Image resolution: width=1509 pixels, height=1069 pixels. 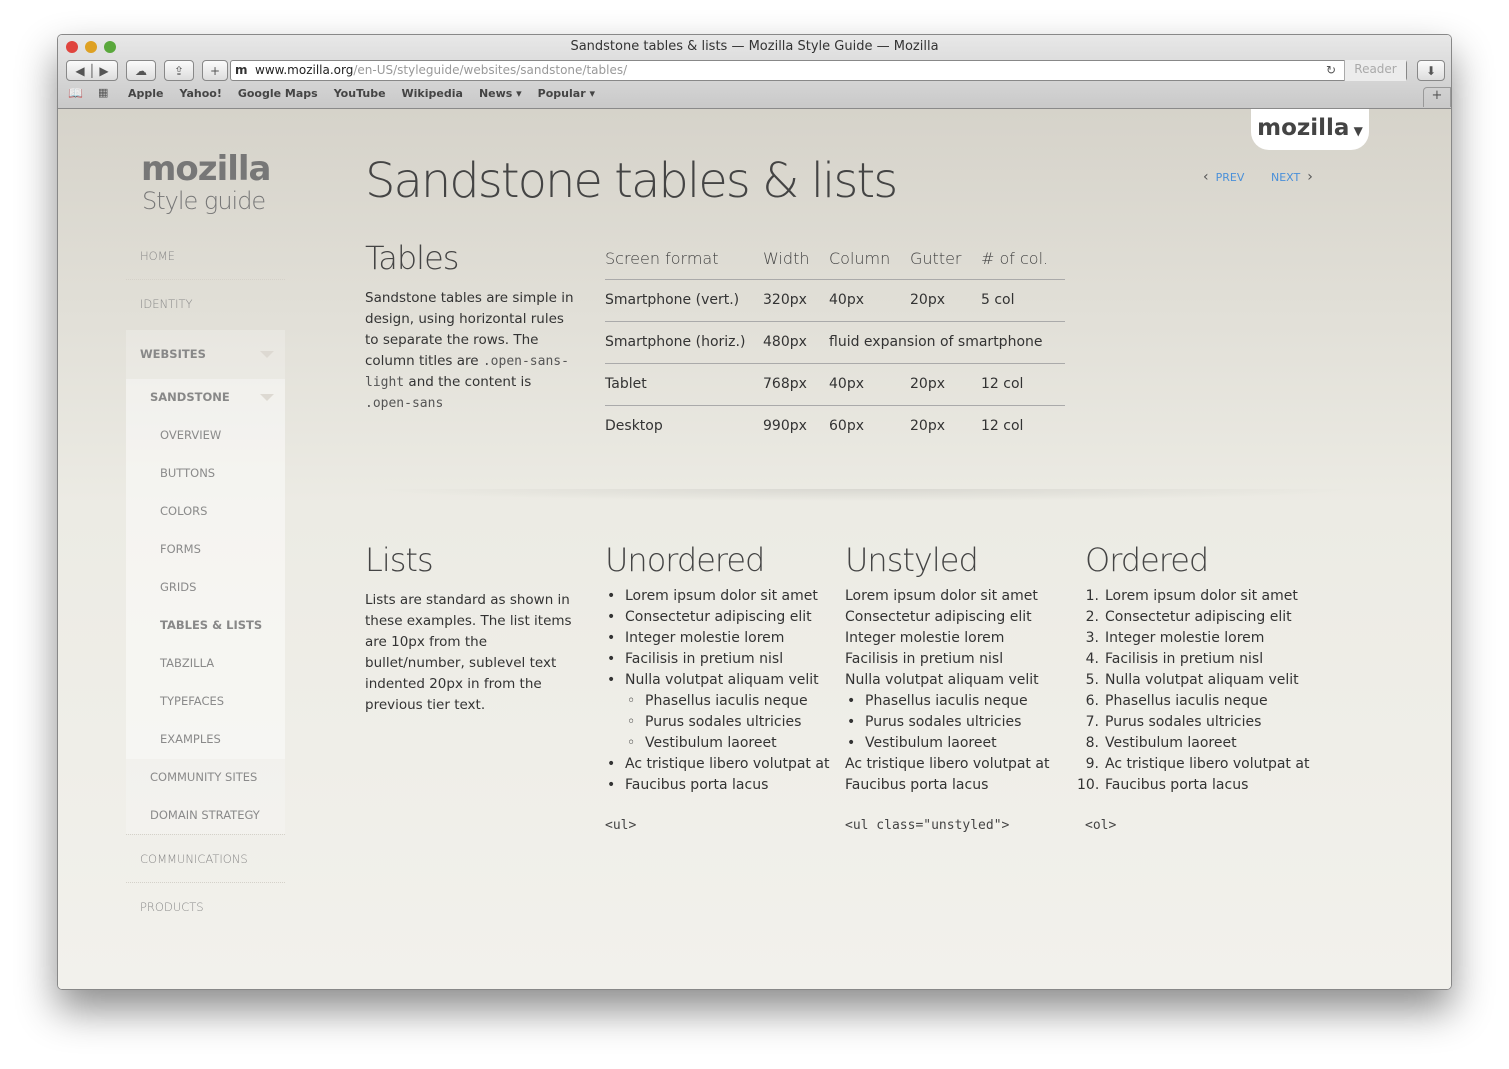 I want to click on sidebar-item-domain-strategy: DOMAIN STRATEGY, so click(x=205, y=815).